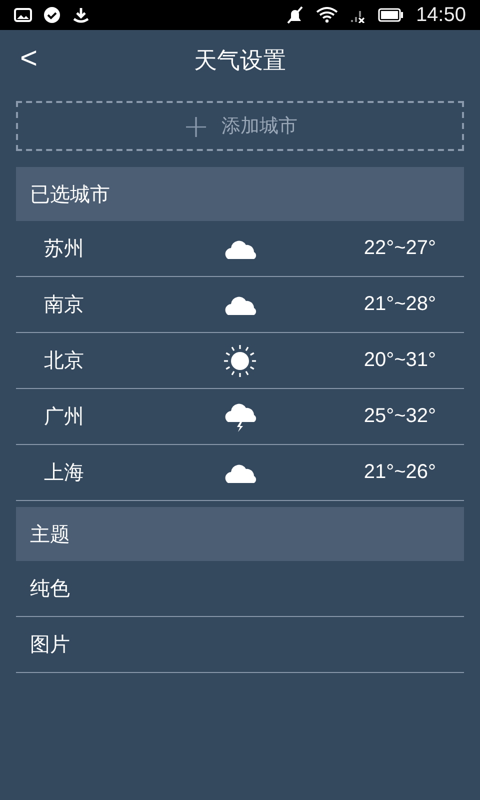 The width and height of the screenshot is (480, 800). Describe the element at coordinates (441, 15) in the screenshot. I see `status-time: 14:50` at that location.